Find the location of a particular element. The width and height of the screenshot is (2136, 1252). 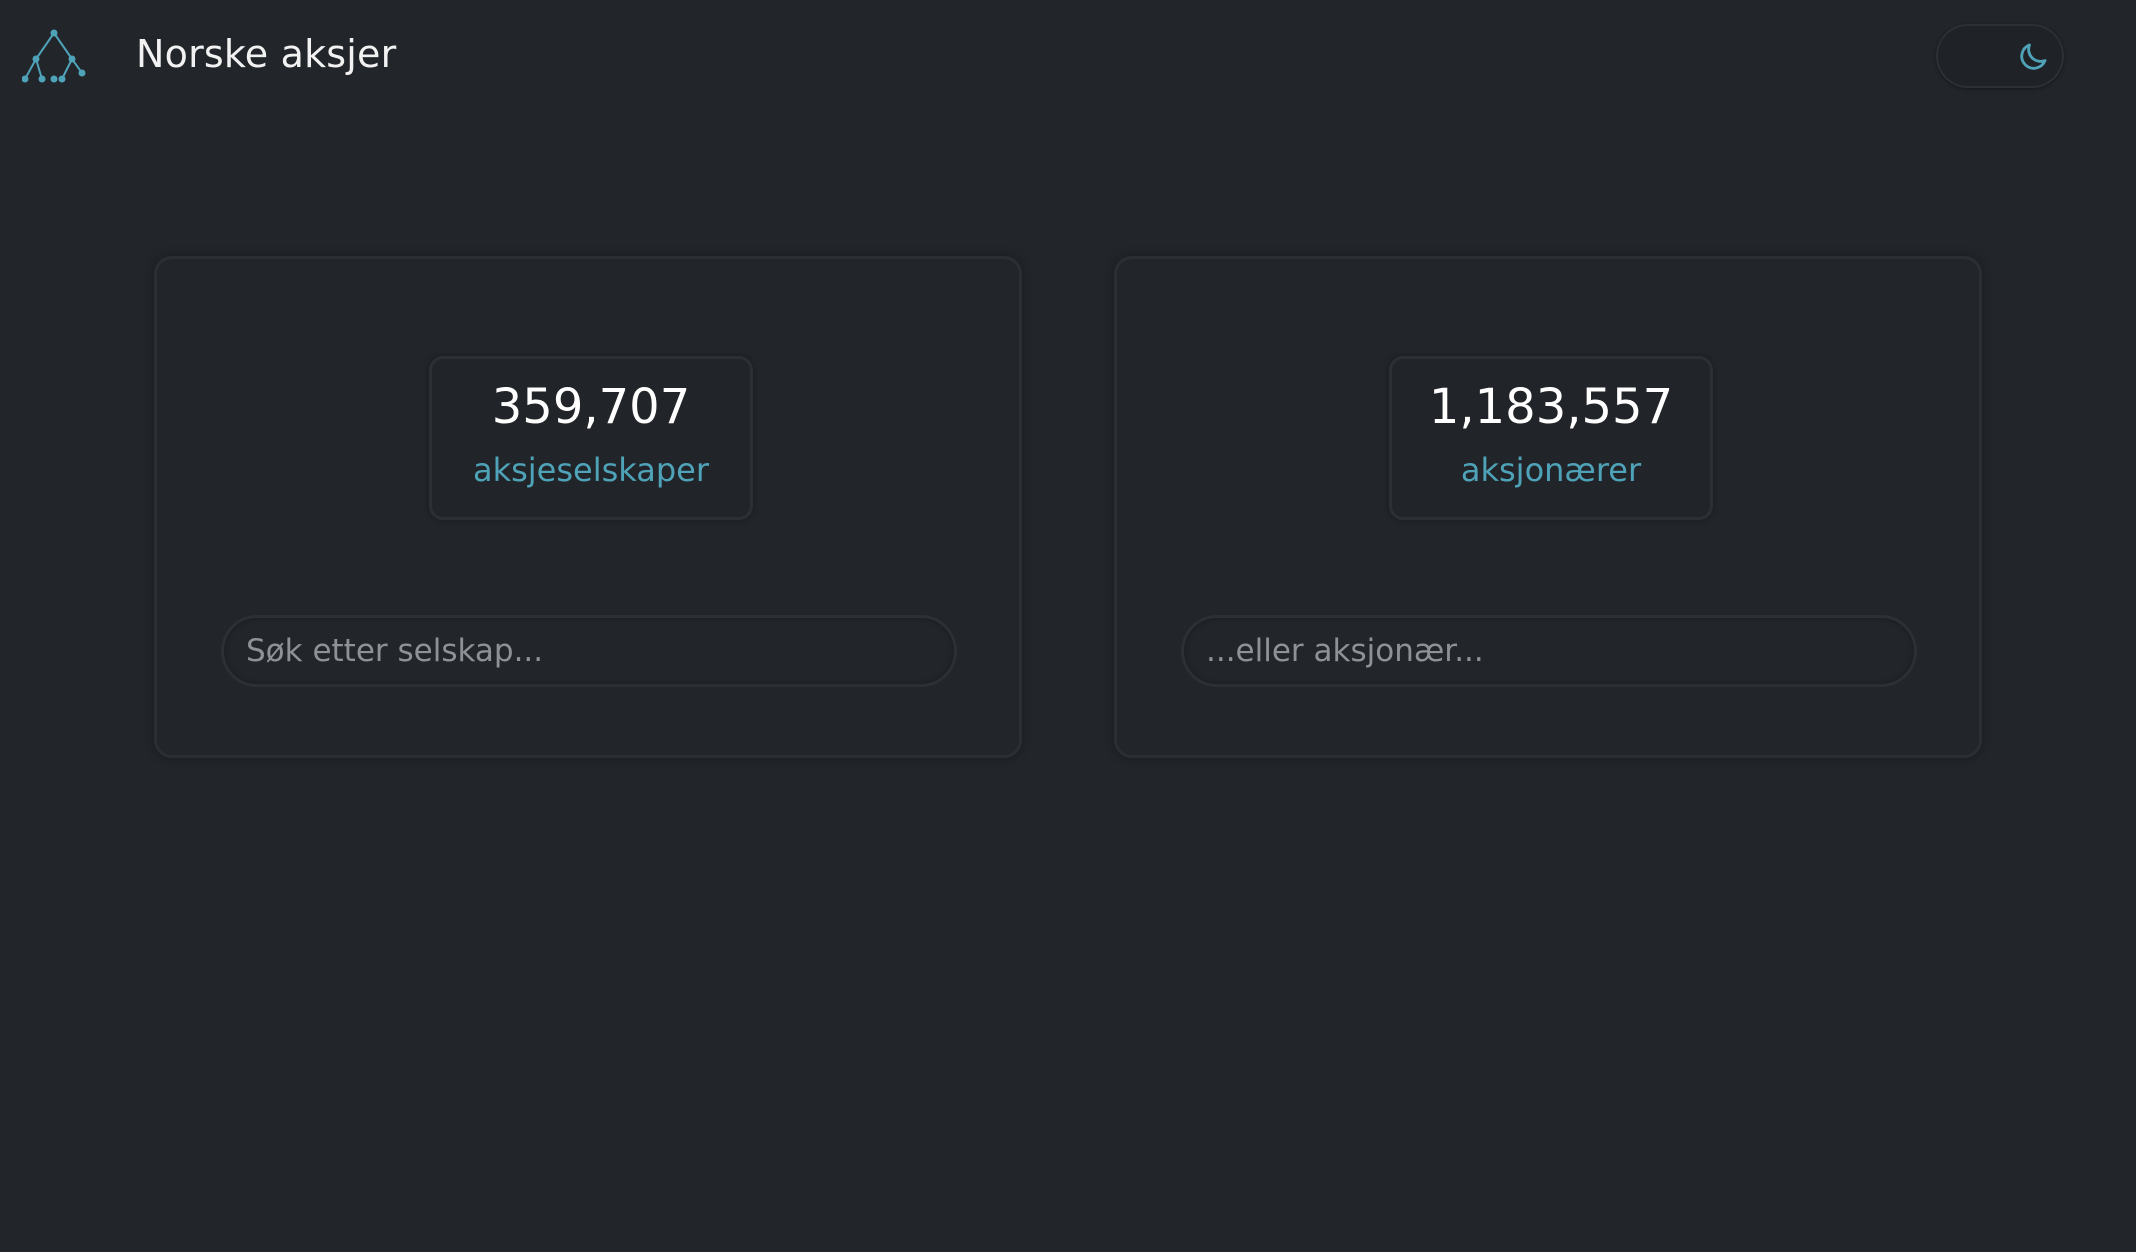

moon-icon is located at coordinates (2033, 56).